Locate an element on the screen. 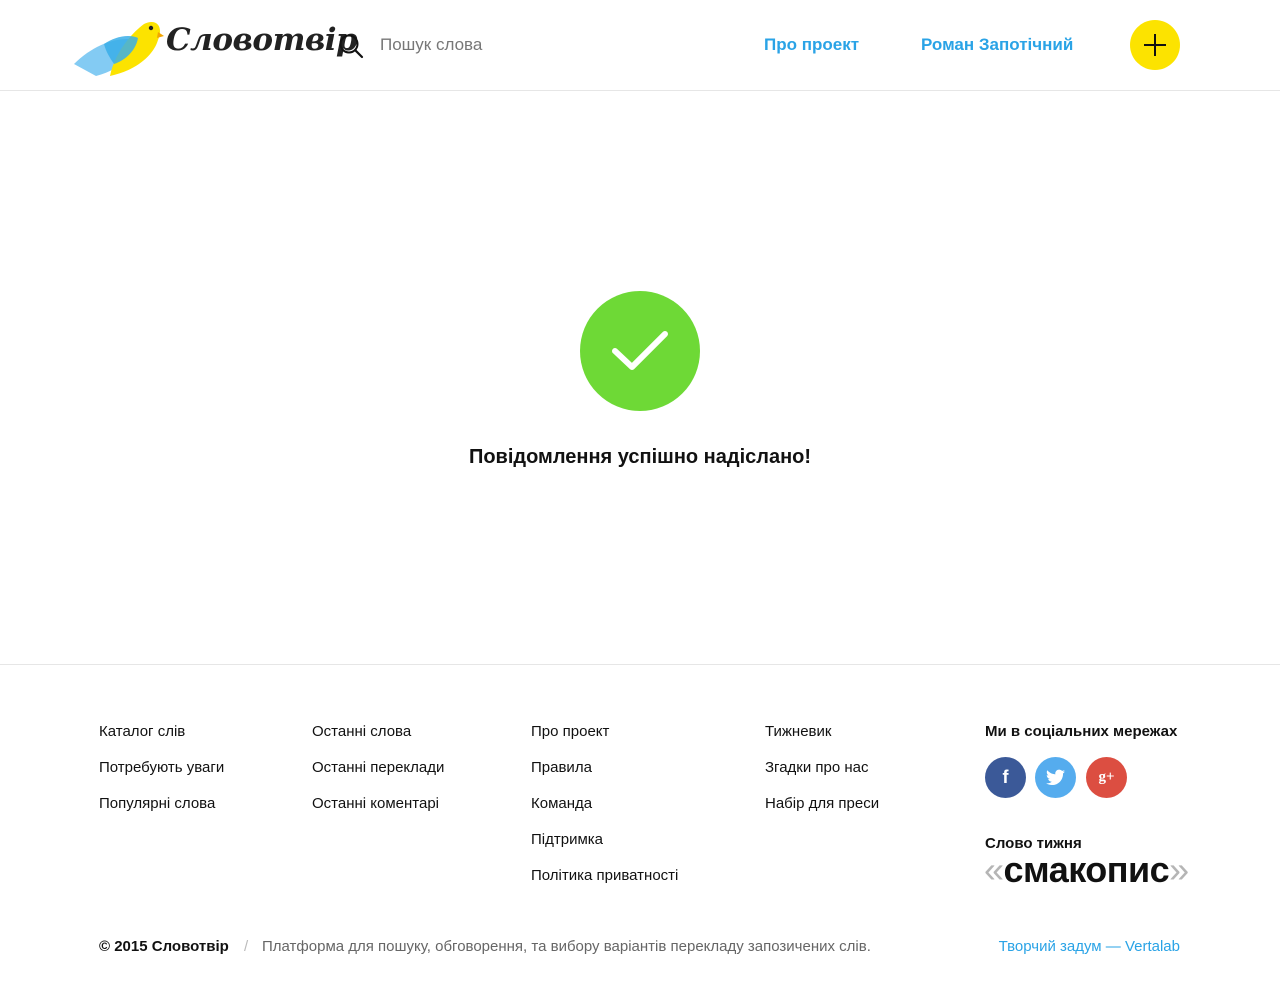  twitter-icon is located at coordinates (1055, 777).